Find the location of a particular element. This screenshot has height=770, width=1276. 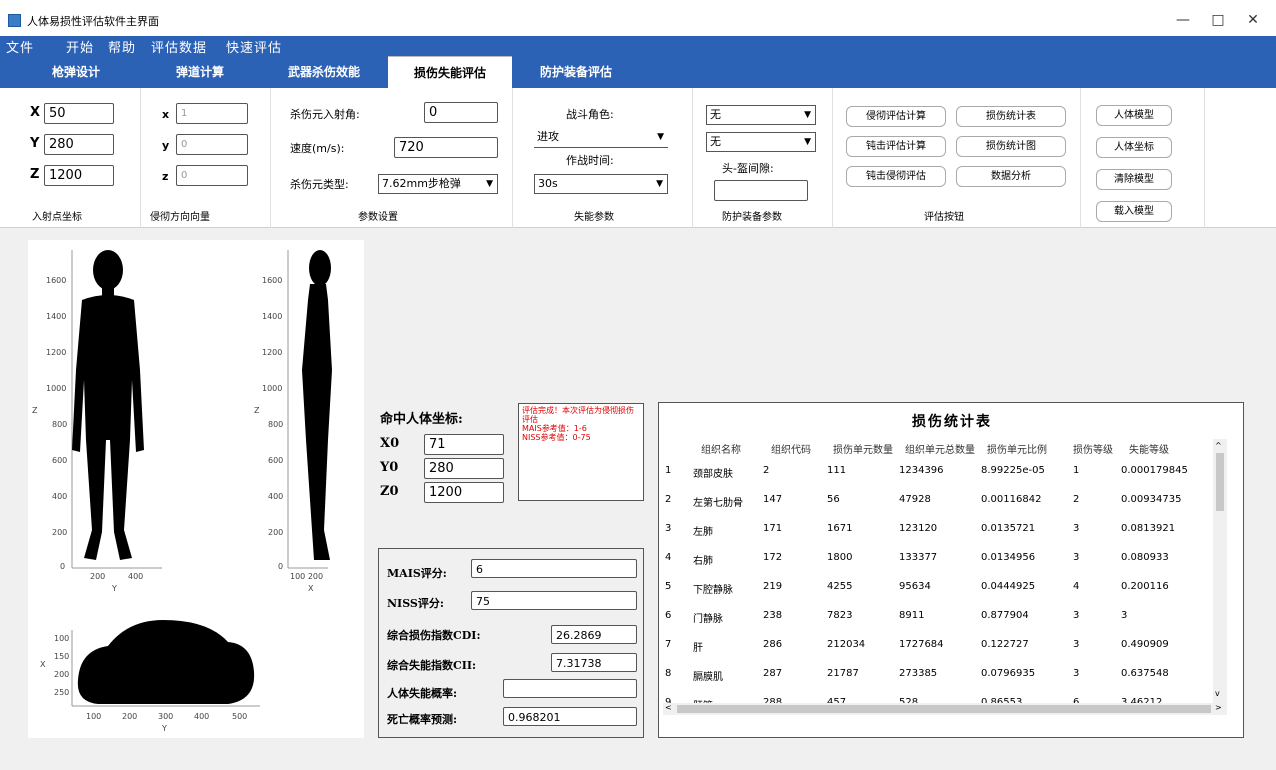

blunt-eval-button: 钝击评估计算 is located at coordinates (896, 146).